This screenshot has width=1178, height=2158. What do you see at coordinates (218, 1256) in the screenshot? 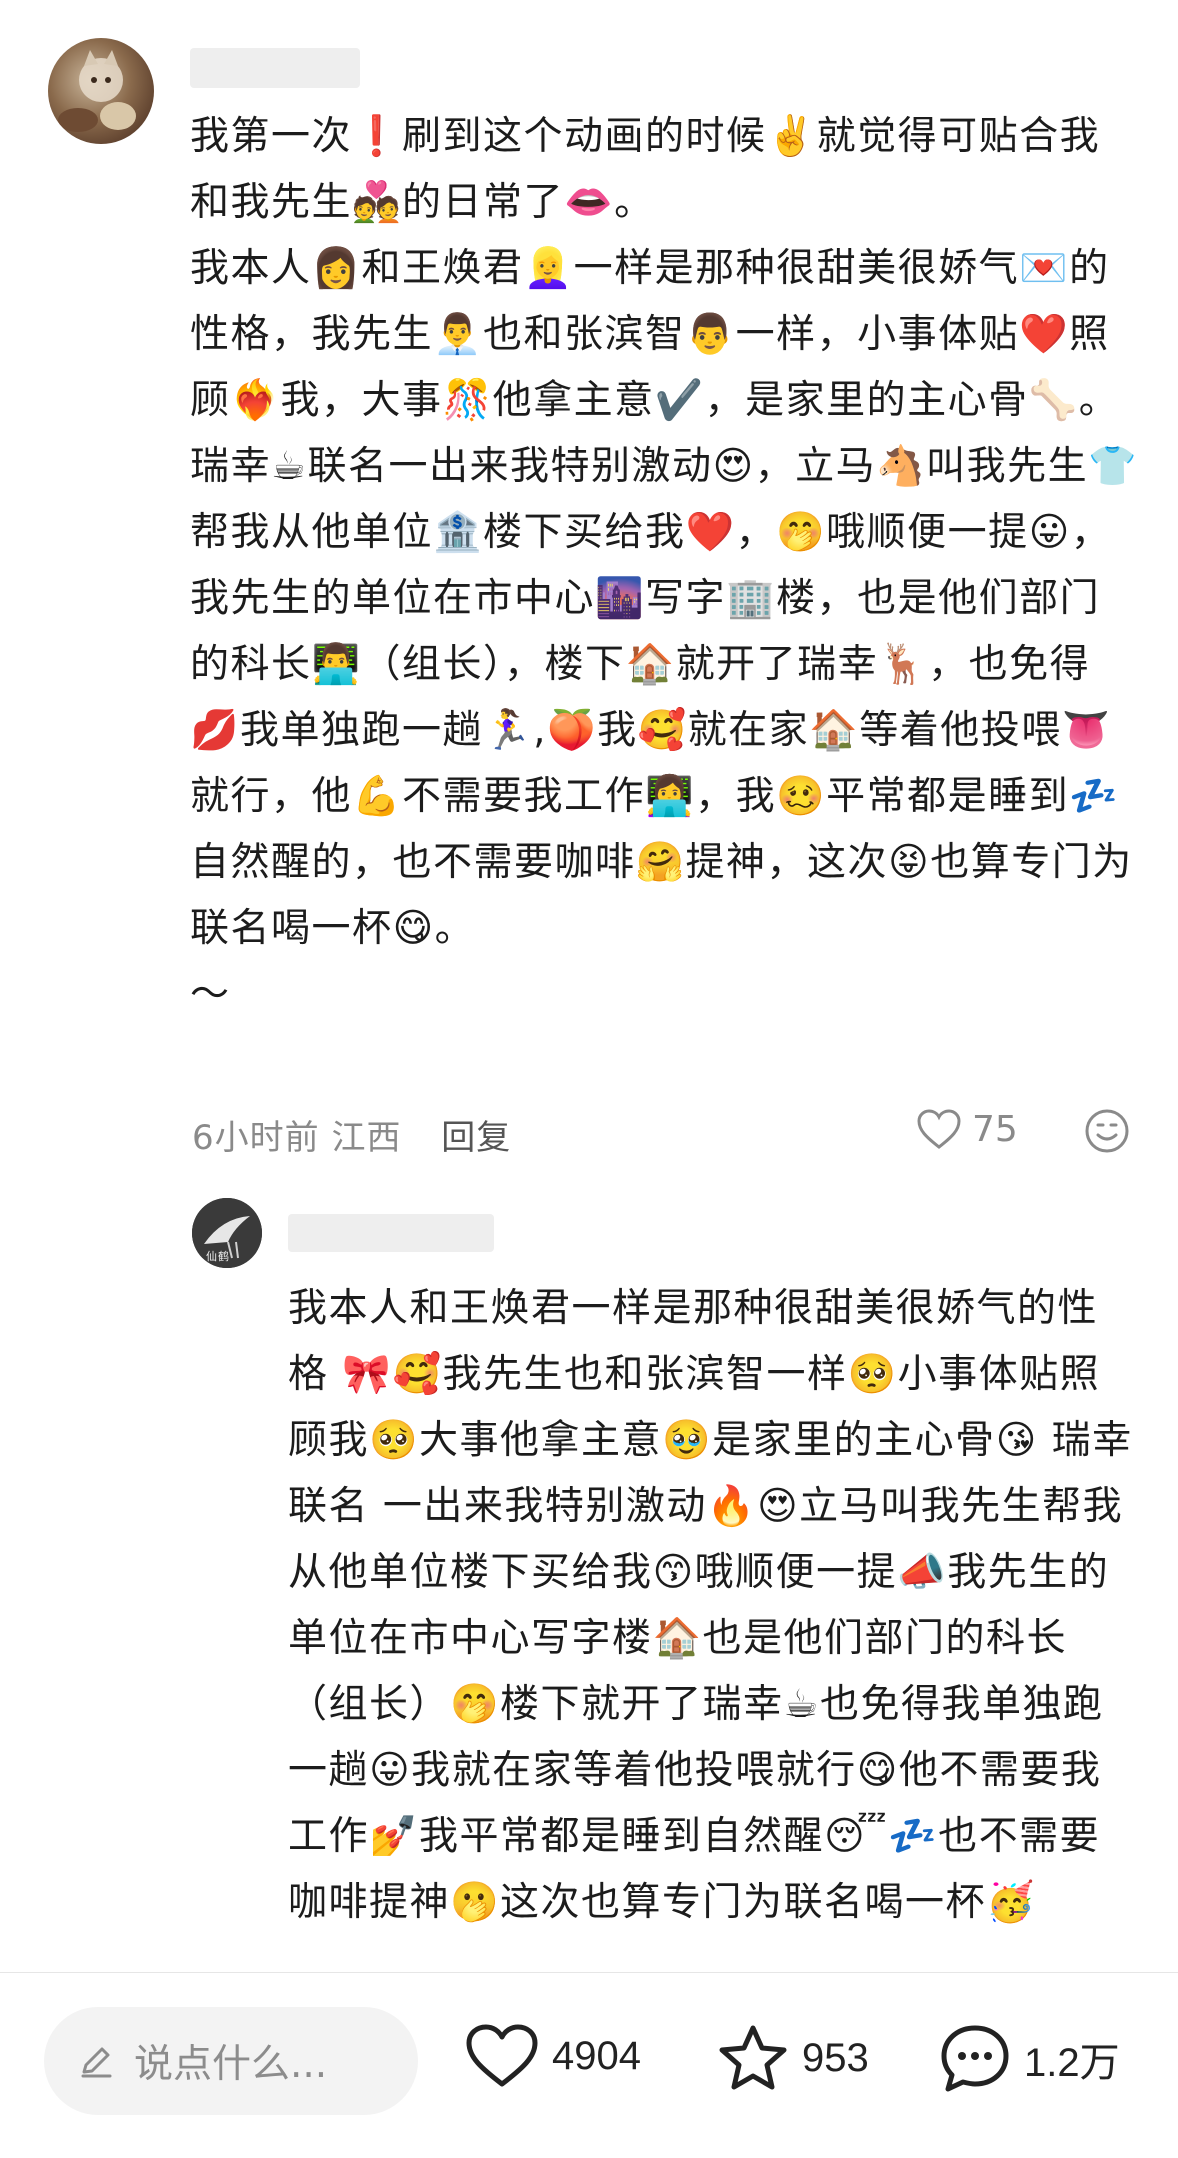
I see `avatar-caption: 仙鹤` at bounding box center [218, 1256].